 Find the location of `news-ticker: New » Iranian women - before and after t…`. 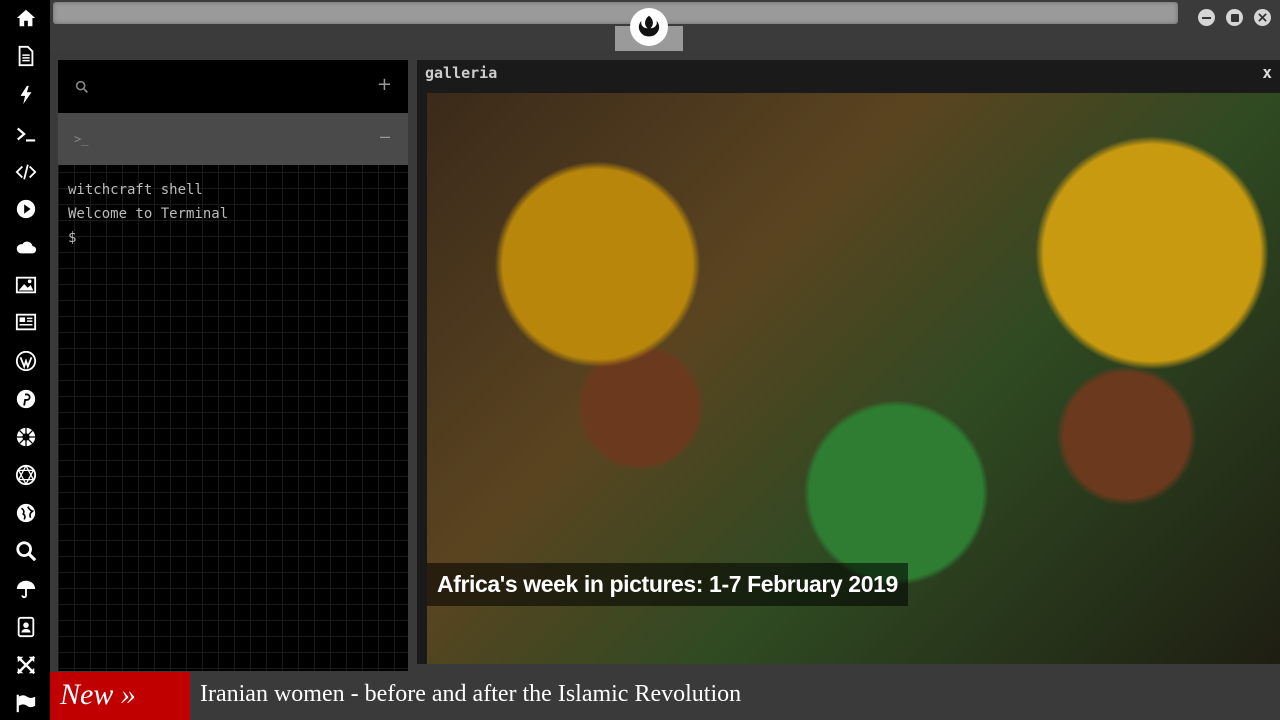

news-ticker: New » Iranian women - before and after t… is located at coordinates (665, 696).